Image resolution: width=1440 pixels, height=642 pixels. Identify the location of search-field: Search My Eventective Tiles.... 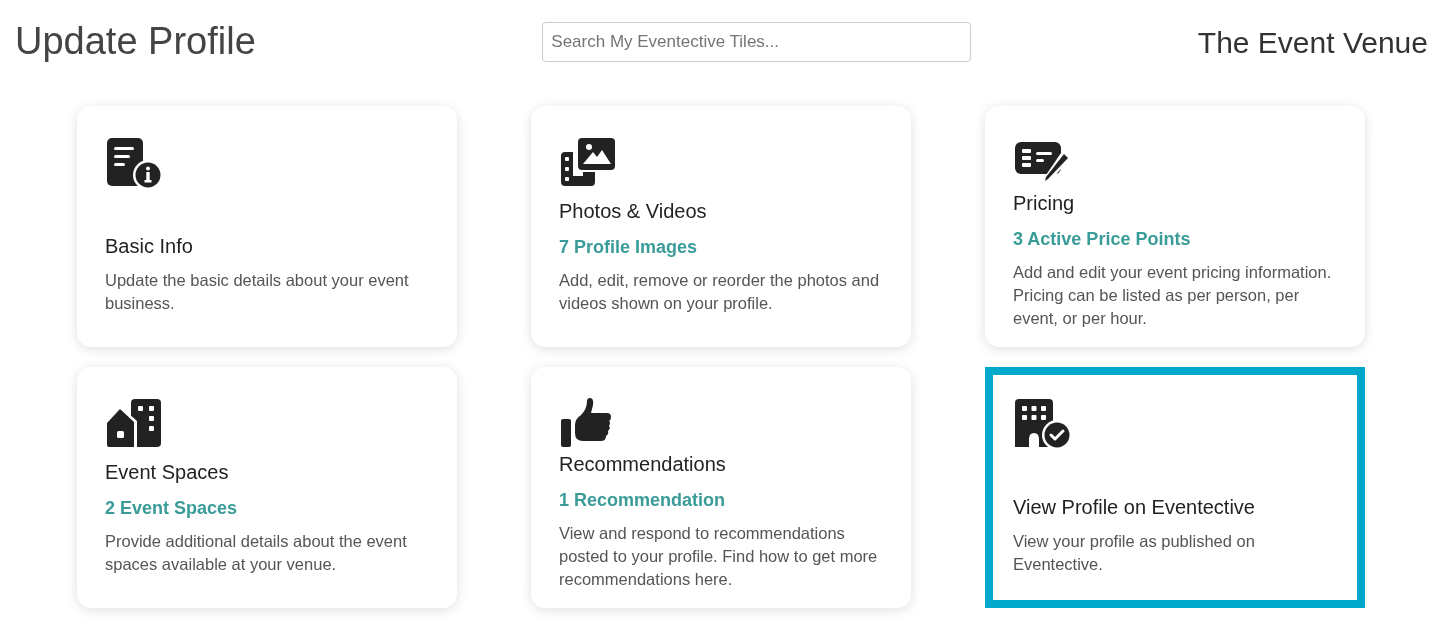
(757, 42).